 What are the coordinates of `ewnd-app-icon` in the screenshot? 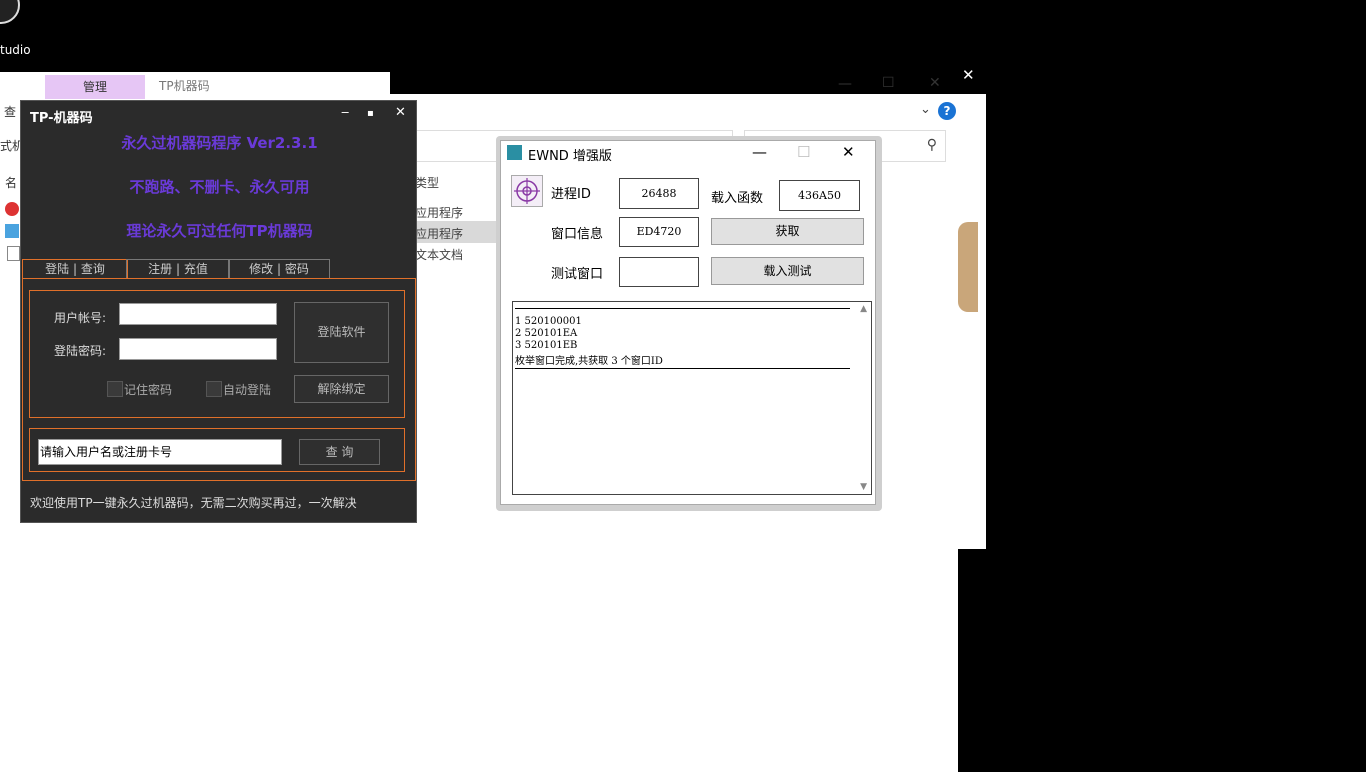 It's located at (514, 152).